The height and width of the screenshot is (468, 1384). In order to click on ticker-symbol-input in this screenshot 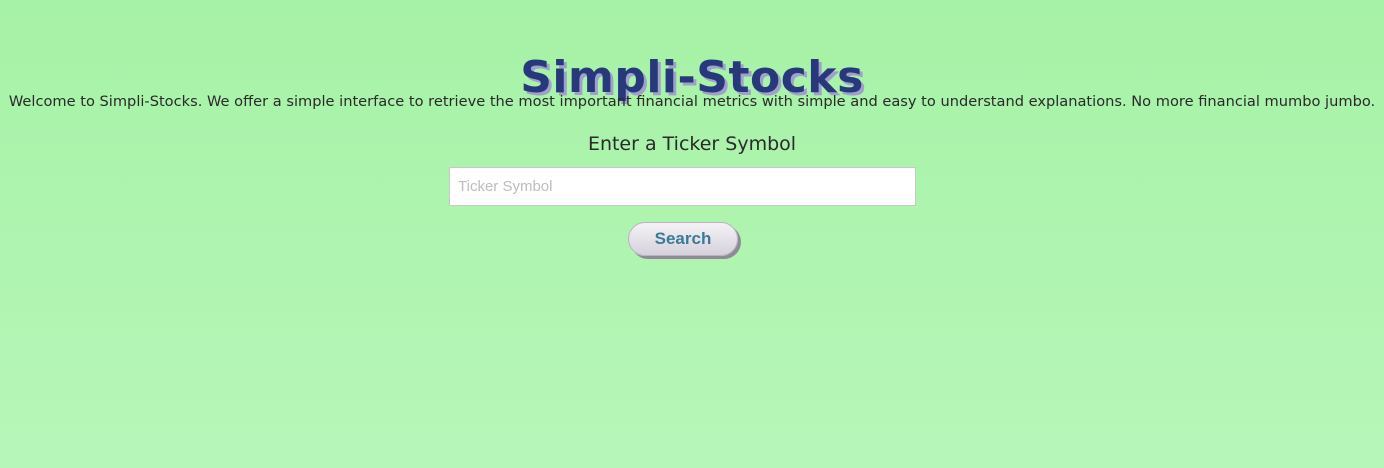, I will do `click(682, 186)`.